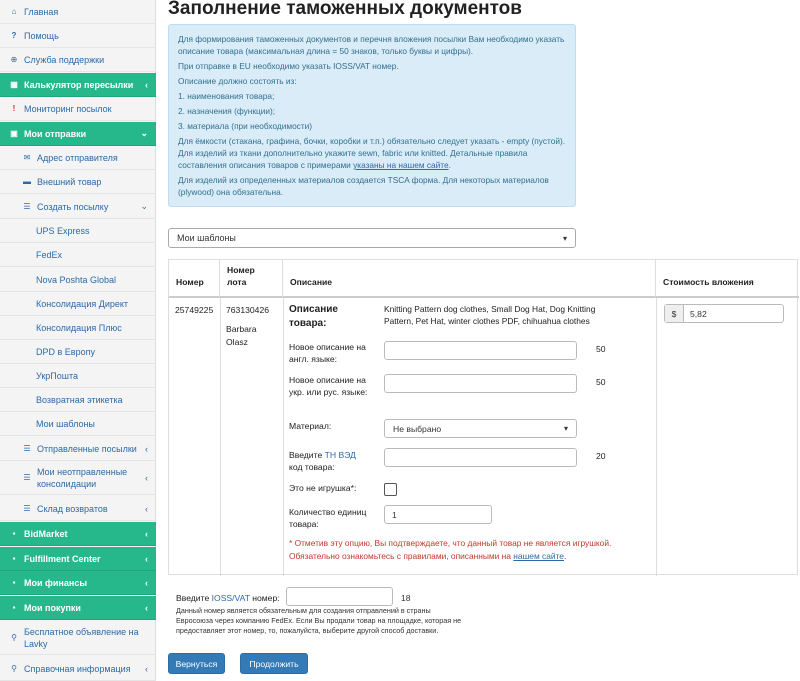 Image resolution: width=800 pixels, height=681 pixels. I want to click on material-select: Не выбрано ▾, so click(480, 428).